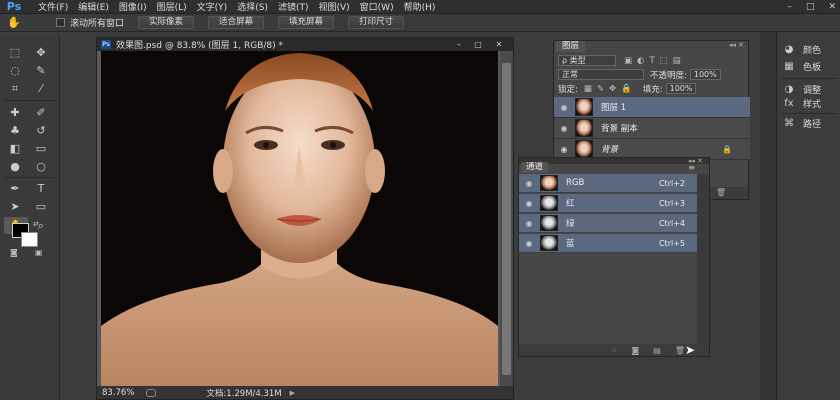 This screenshot has width=840, height=400. I want to click on minimize-button: –, so click(789, 7).